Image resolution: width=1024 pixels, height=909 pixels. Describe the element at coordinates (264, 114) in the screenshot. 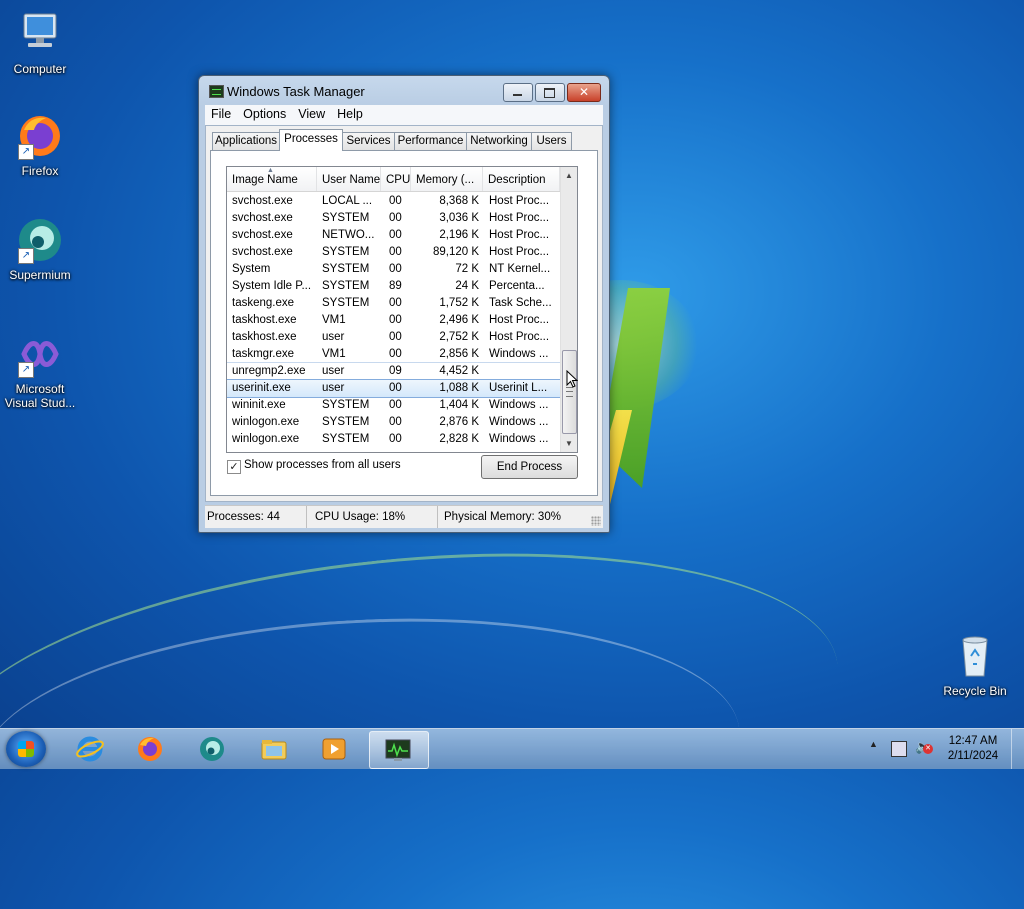

I see `menu-options: Options` at that location.